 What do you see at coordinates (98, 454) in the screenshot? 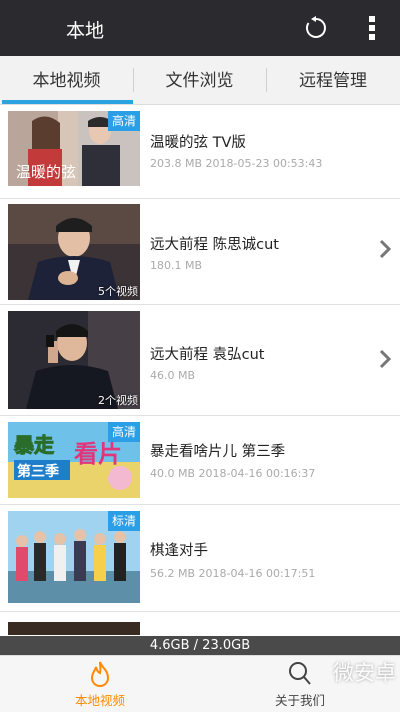
I see `svg-text: 看片` at bounding box center [98, 454].